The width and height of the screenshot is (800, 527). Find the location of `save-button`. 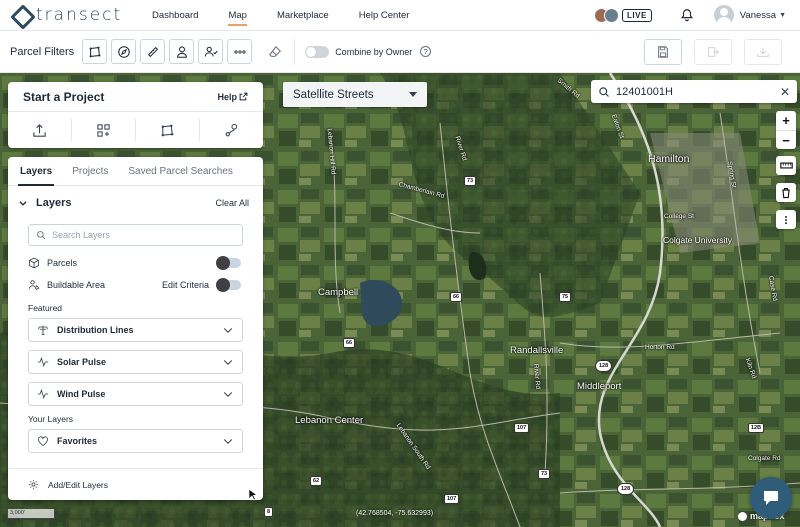

save-button is located at coordinates (663, 51).